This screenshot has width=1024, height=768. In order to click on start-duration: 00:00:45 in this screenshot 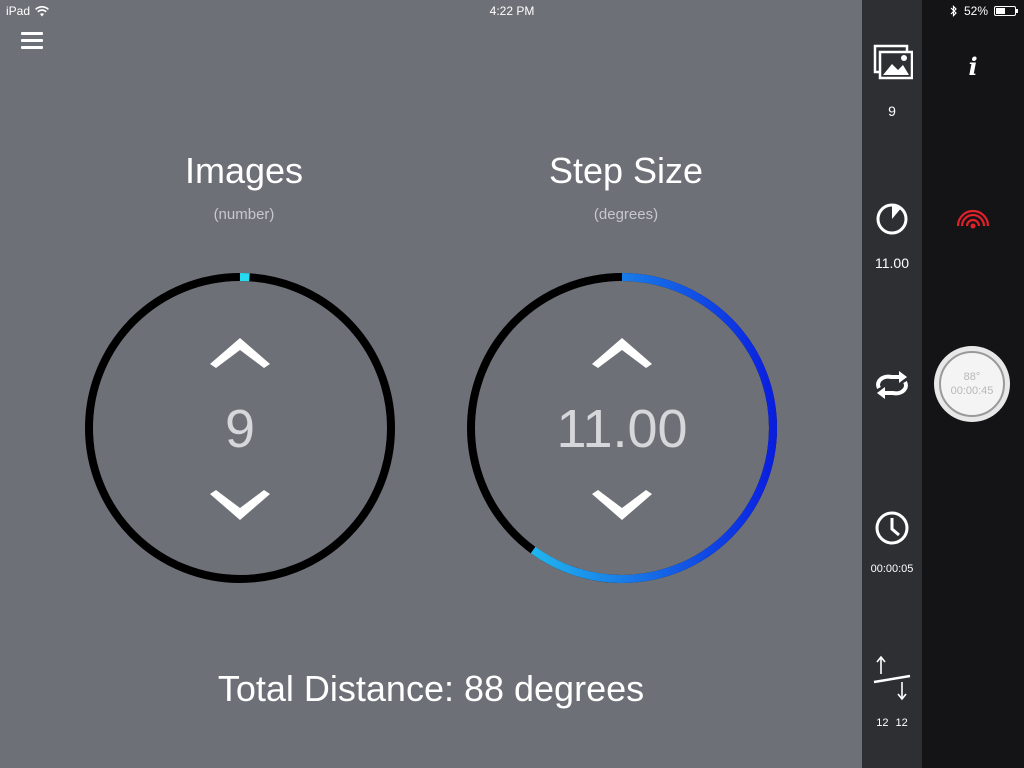, I will do `click(972, 391)`.